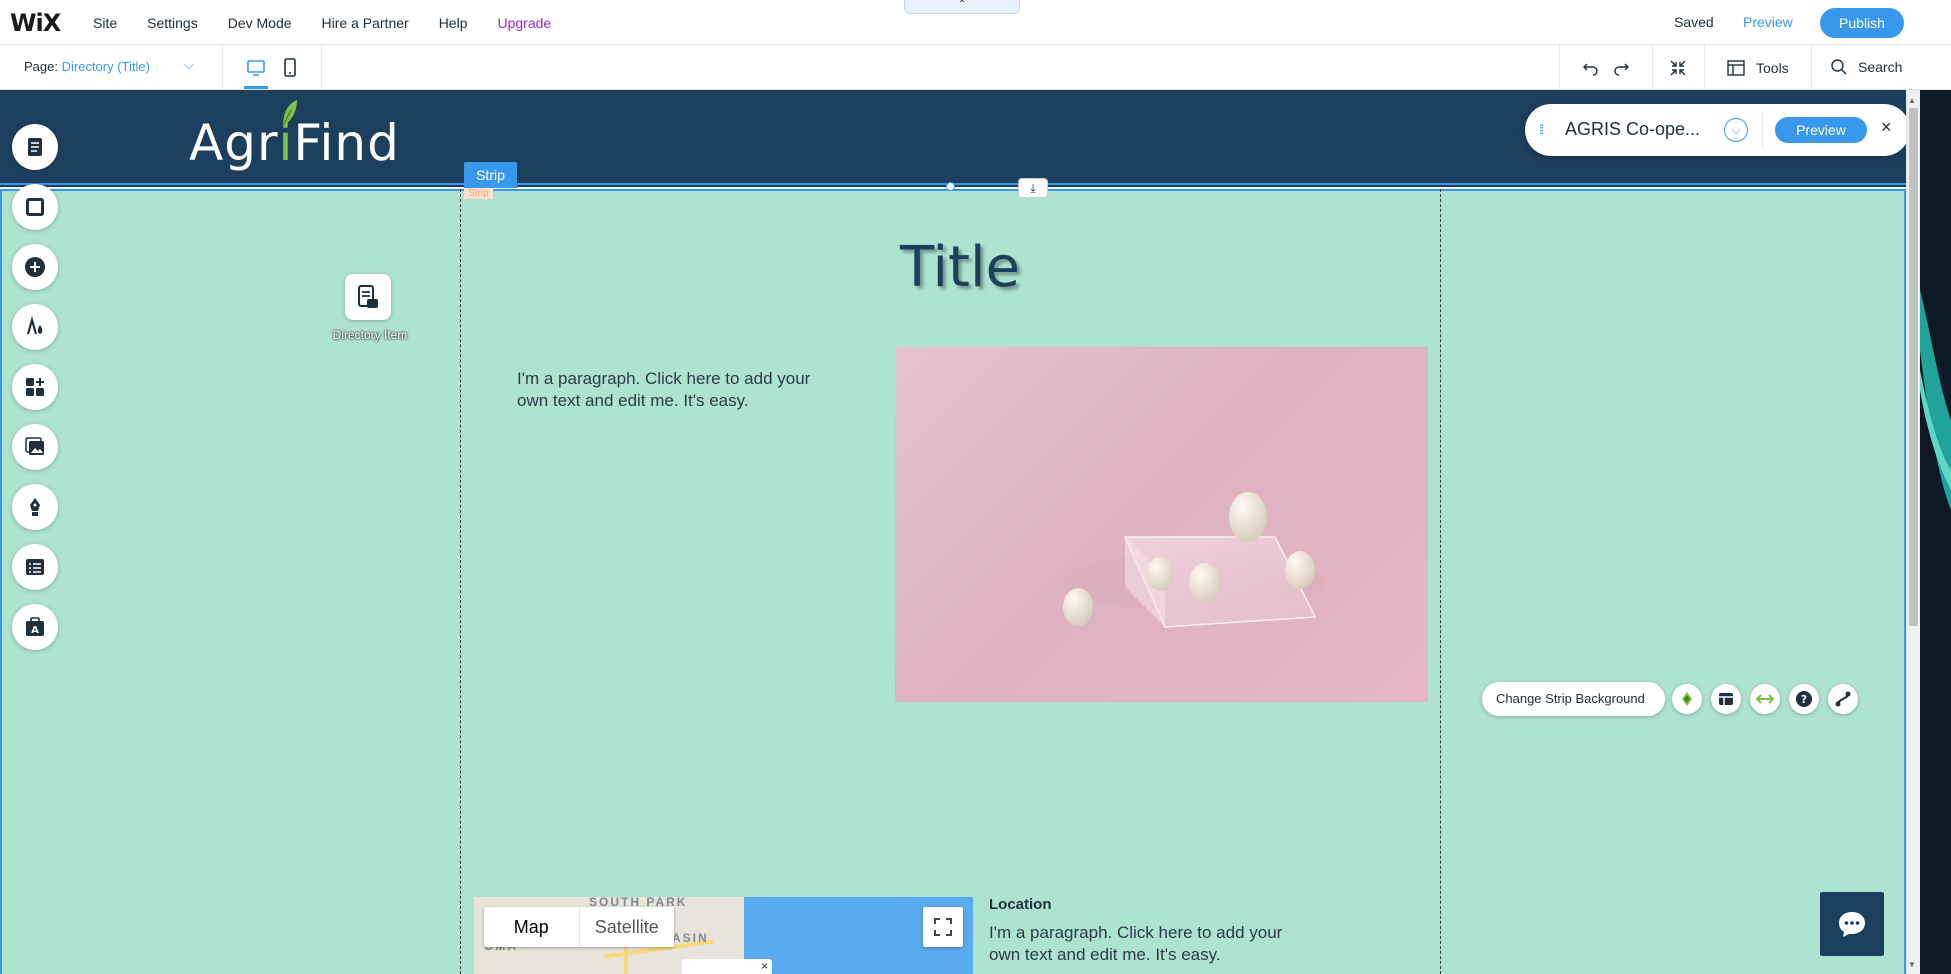 The width and height of the screenshot is (1951, 974). What do you see at coordinates (975, 67) in the screenshot?
I see `page-toolbar: Page: Directory (Title) ⌵ Tools Search` at bounding box center [975, 67].